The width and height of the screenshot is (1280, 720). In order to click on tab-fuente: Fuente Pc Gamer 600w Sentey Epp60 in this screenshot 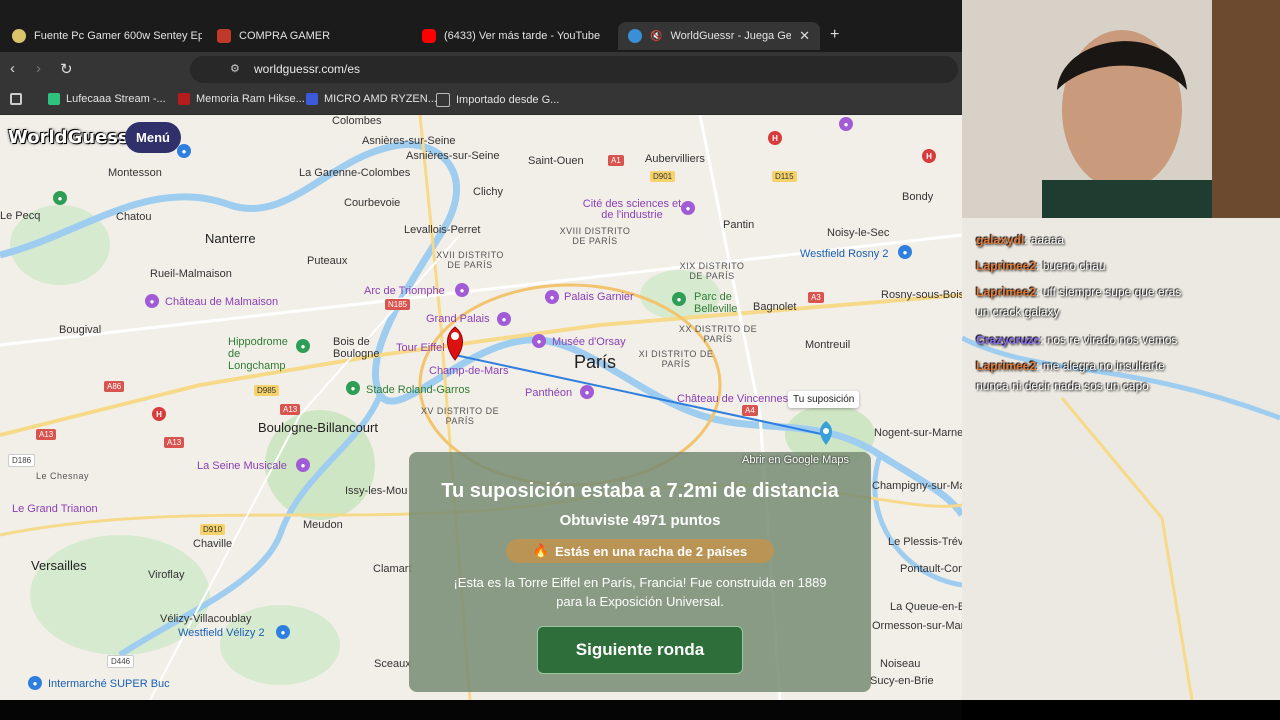, I will do `click(102, 36)`.